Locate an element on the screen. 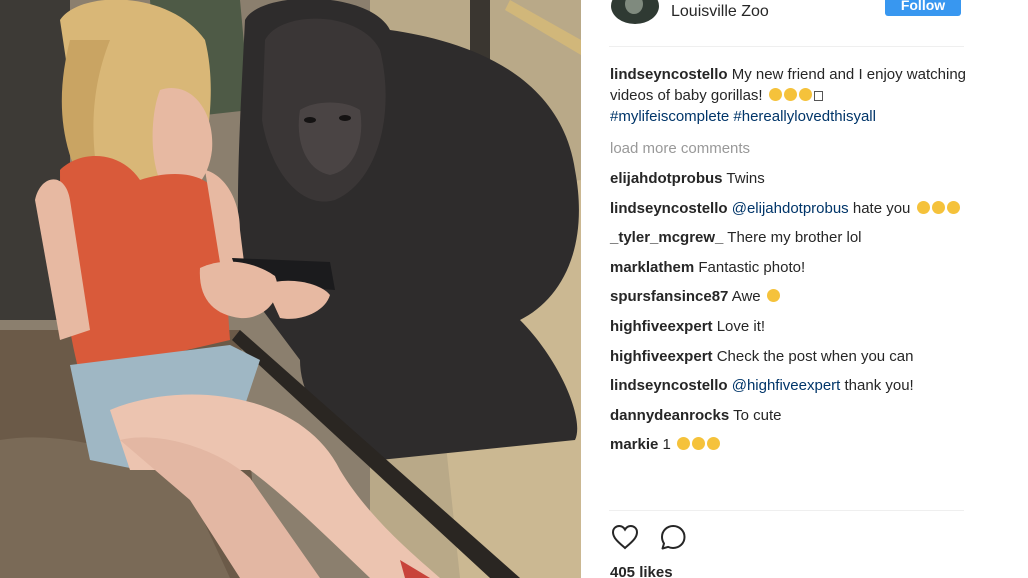  comment-item: _tyler_mcgrew_ There my brother lol is located at coordinates (790, 237).